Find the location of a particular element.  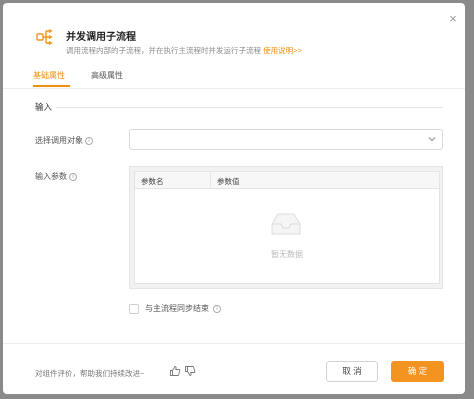

sync-end-option: 与主流程同步结束 i is located at coordinates (175, 309).